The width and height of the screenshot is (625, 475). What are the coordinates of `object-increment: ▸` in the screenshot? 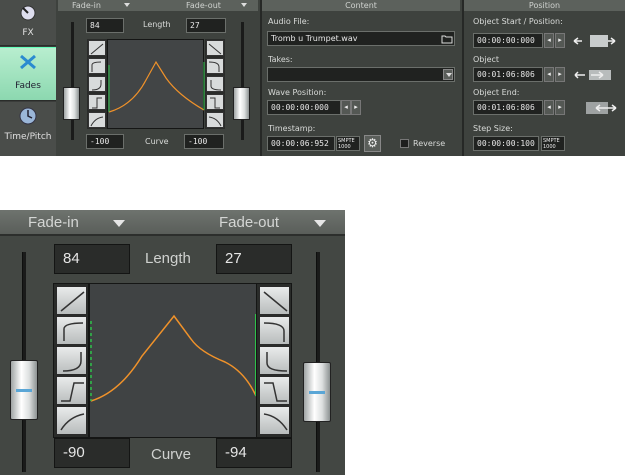 It's located at (560, 74).